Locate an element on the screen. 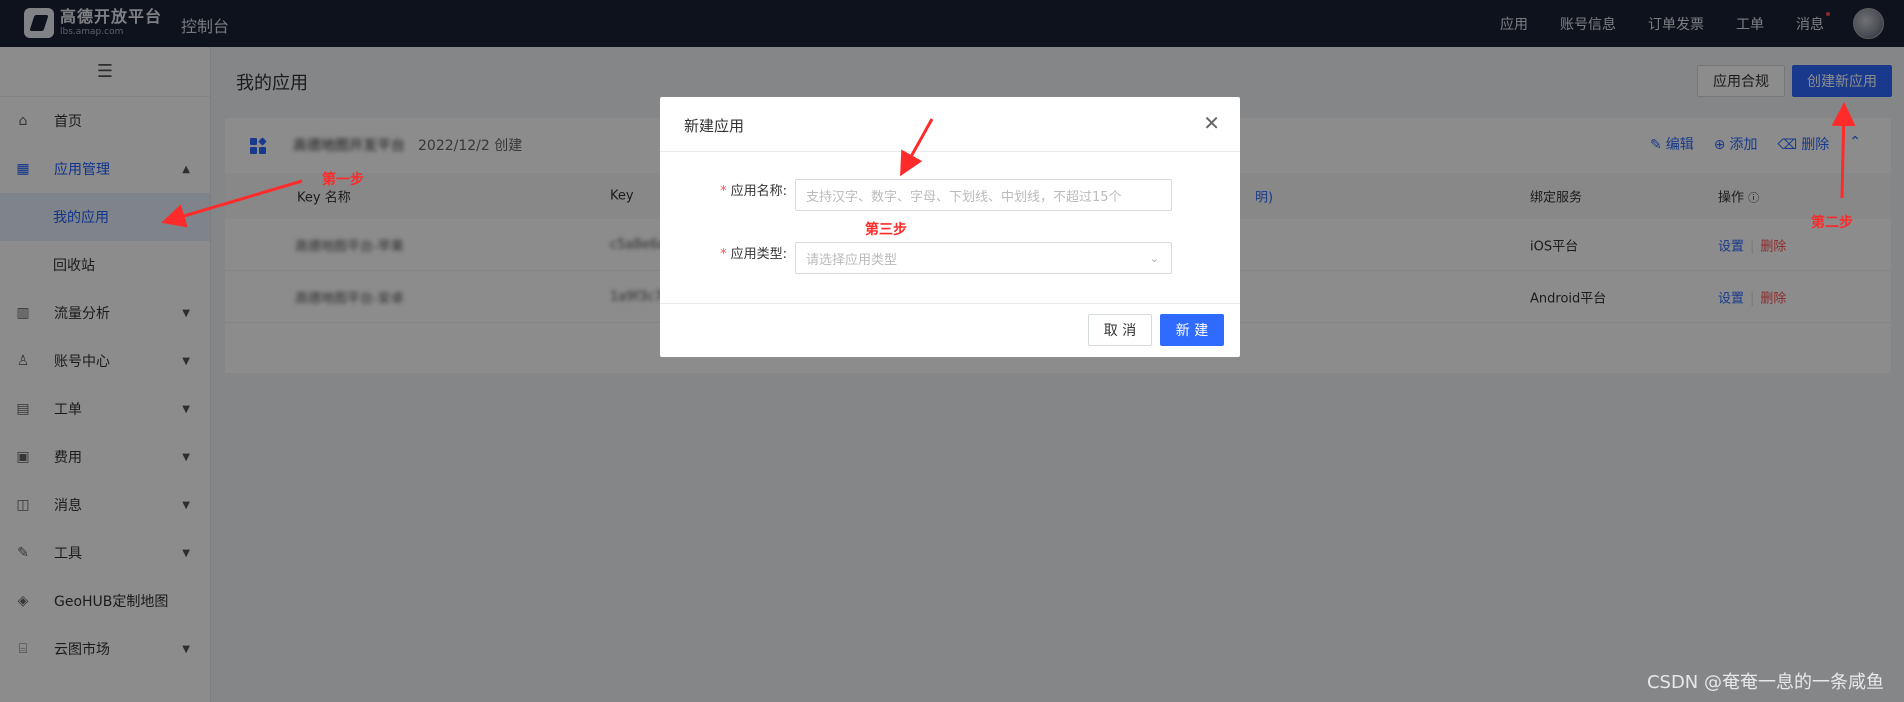 The image size is (1904, 702). app-type-label: * 应用类型: is located at coordinates (737, 252).